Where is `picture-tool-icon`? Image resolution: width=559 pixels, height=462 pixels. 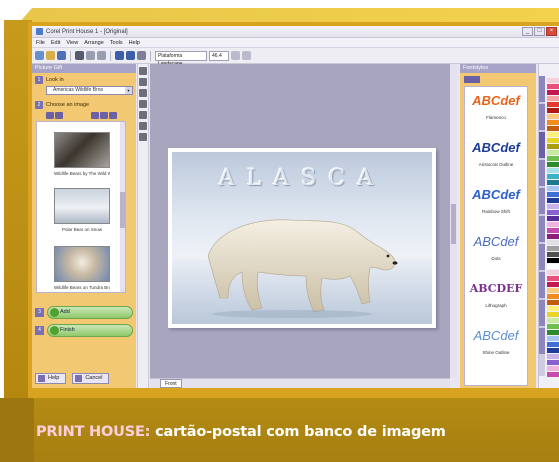
picture-tool-icon is located at coordinates (143, 137).